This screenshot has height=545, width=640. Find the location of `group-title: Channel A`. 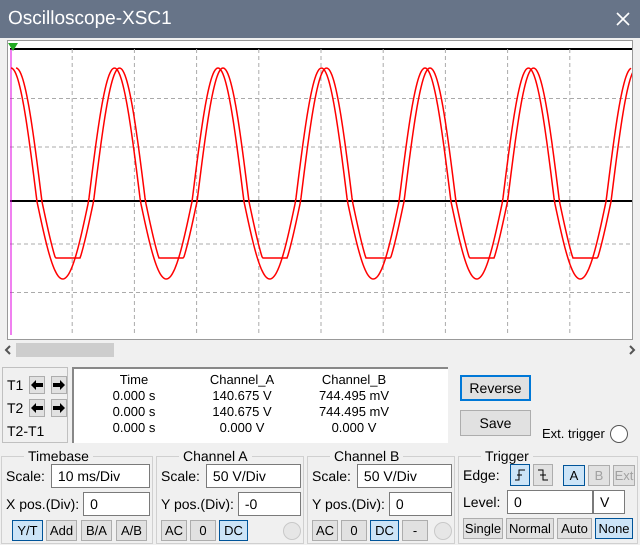

group-title: Channel A is located at coordinates (215, 456).